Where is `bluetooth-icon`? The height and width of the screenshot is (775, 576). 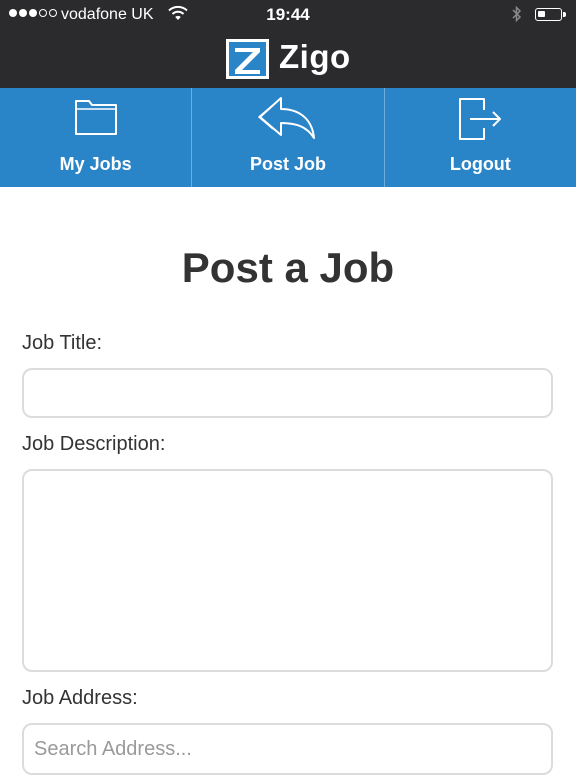
bluetooth-icon is located at coordinates (517, 16).